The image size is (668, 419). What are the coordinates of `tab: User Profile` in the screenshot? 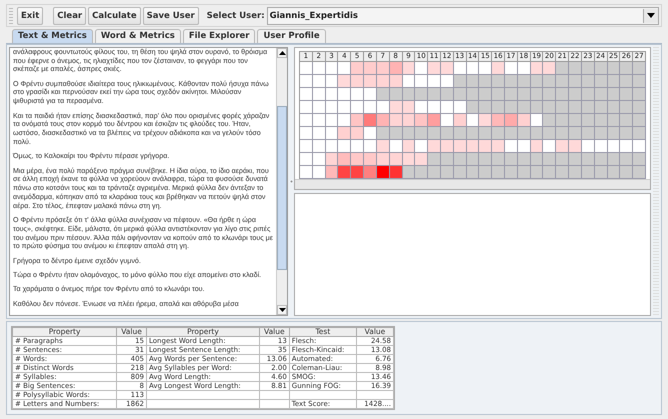 It's located at (291, 36).